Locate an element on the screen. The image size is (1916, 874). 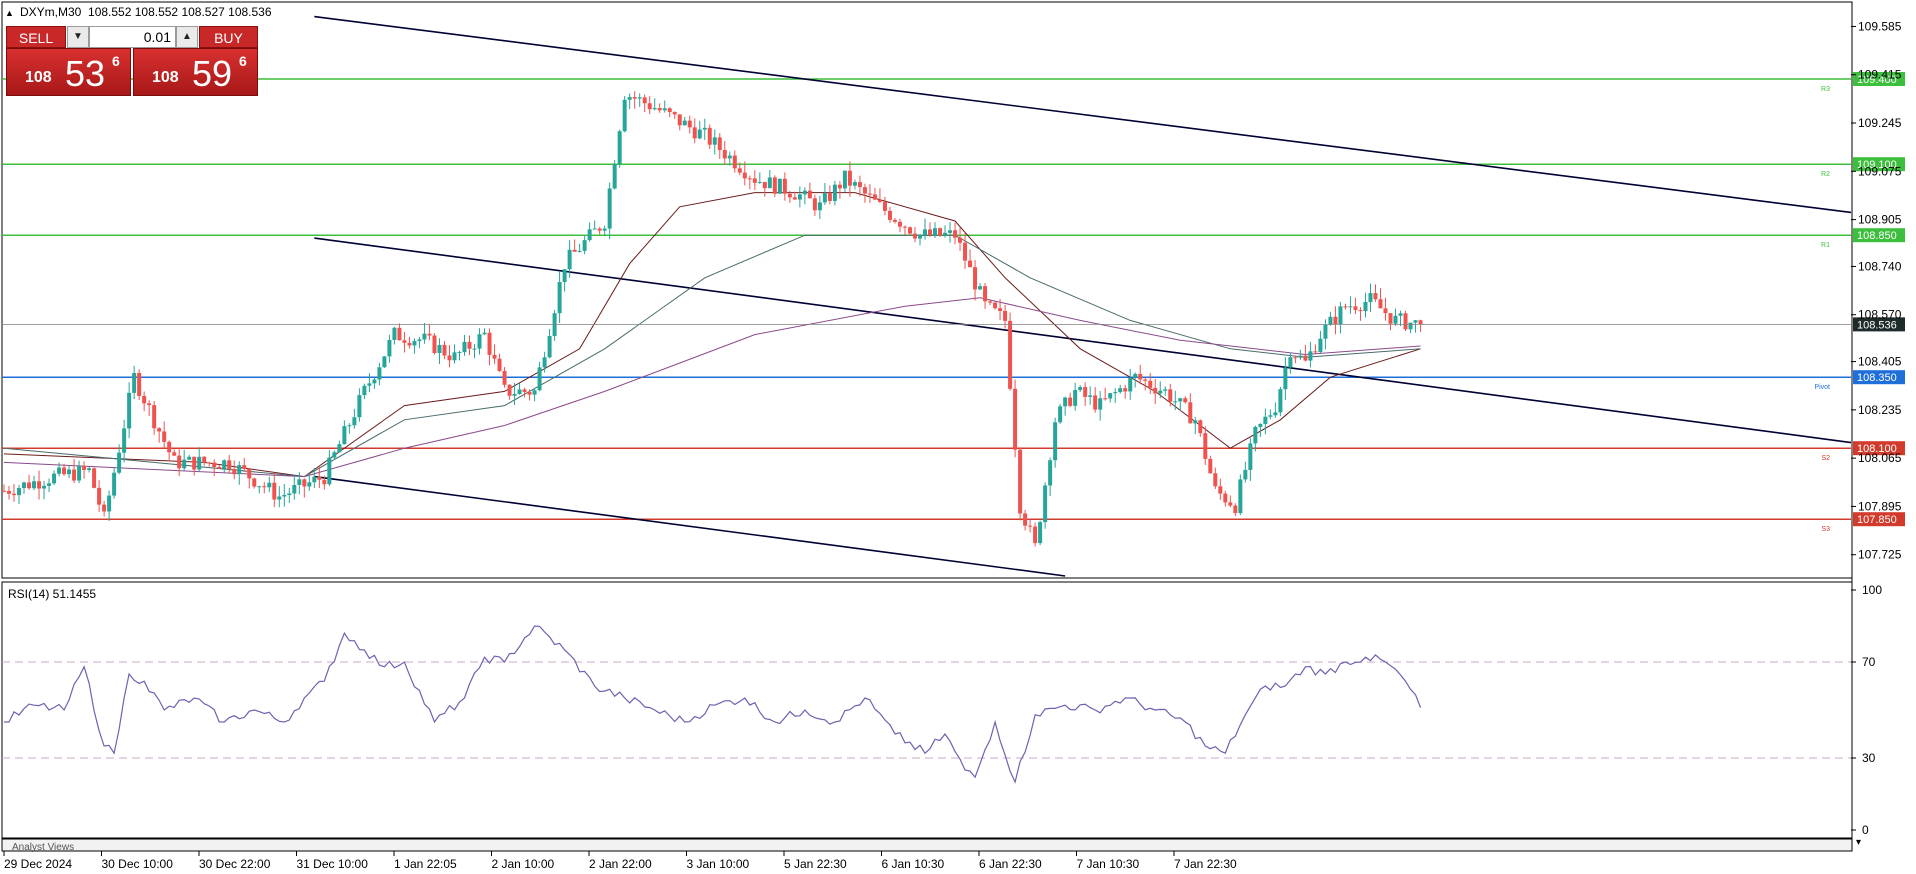
sell-price-button: 108 53 6 is located at coordinates (68, 72).